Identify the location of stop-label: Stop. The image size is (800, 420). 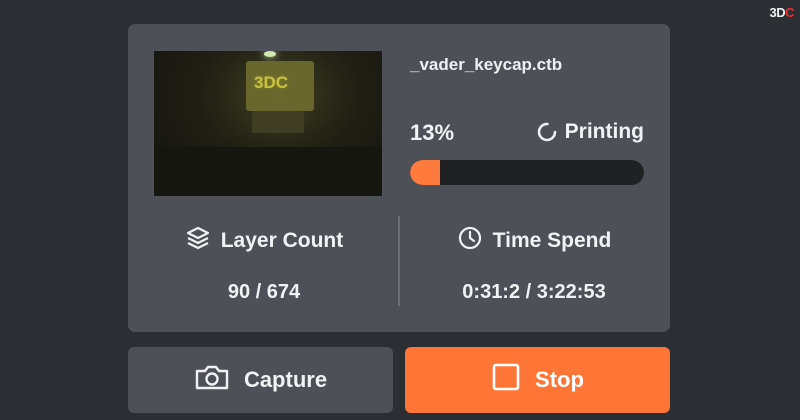
(559, 379).